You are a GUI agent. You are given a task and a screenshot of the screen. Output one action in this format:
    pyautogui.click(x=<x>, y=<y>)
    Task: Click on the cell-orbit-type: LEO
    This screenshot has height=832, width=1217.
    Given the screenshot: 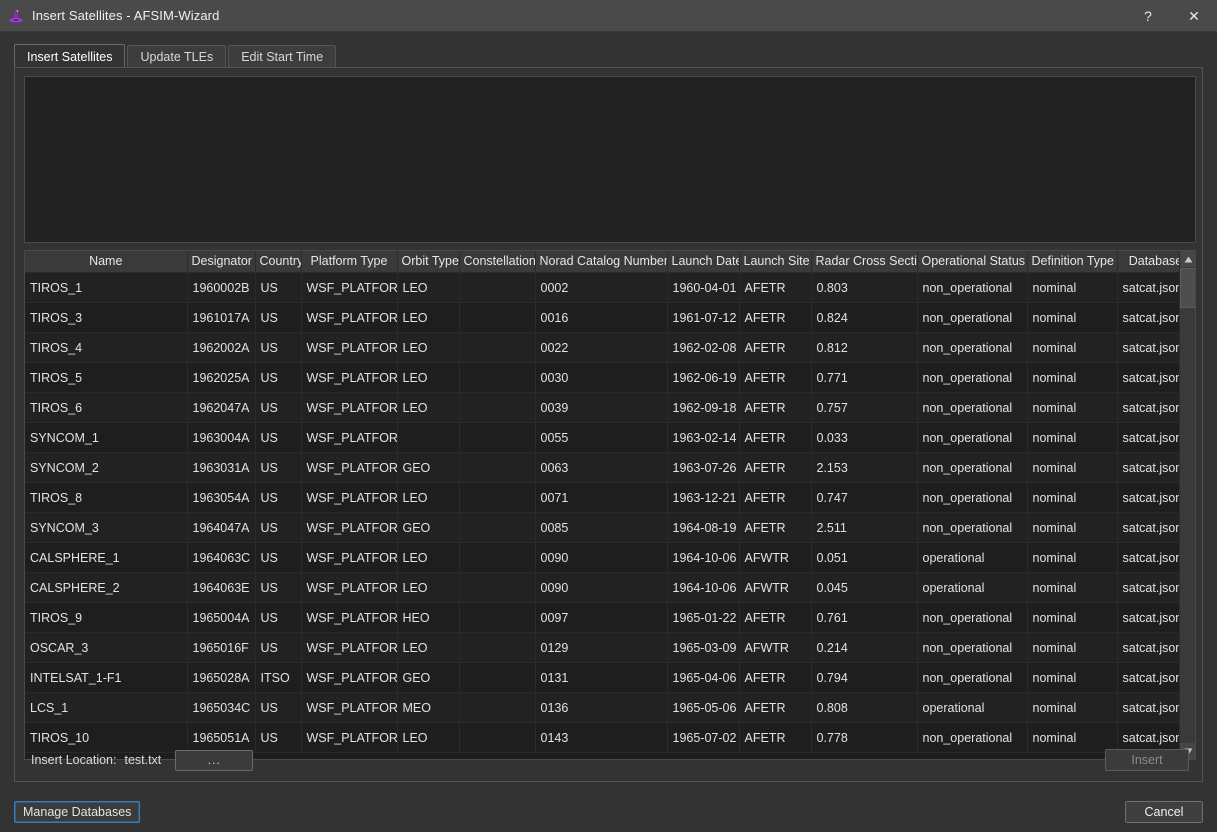 What is the action you would take?
    pyautogui.click(x=428, y=557)
    